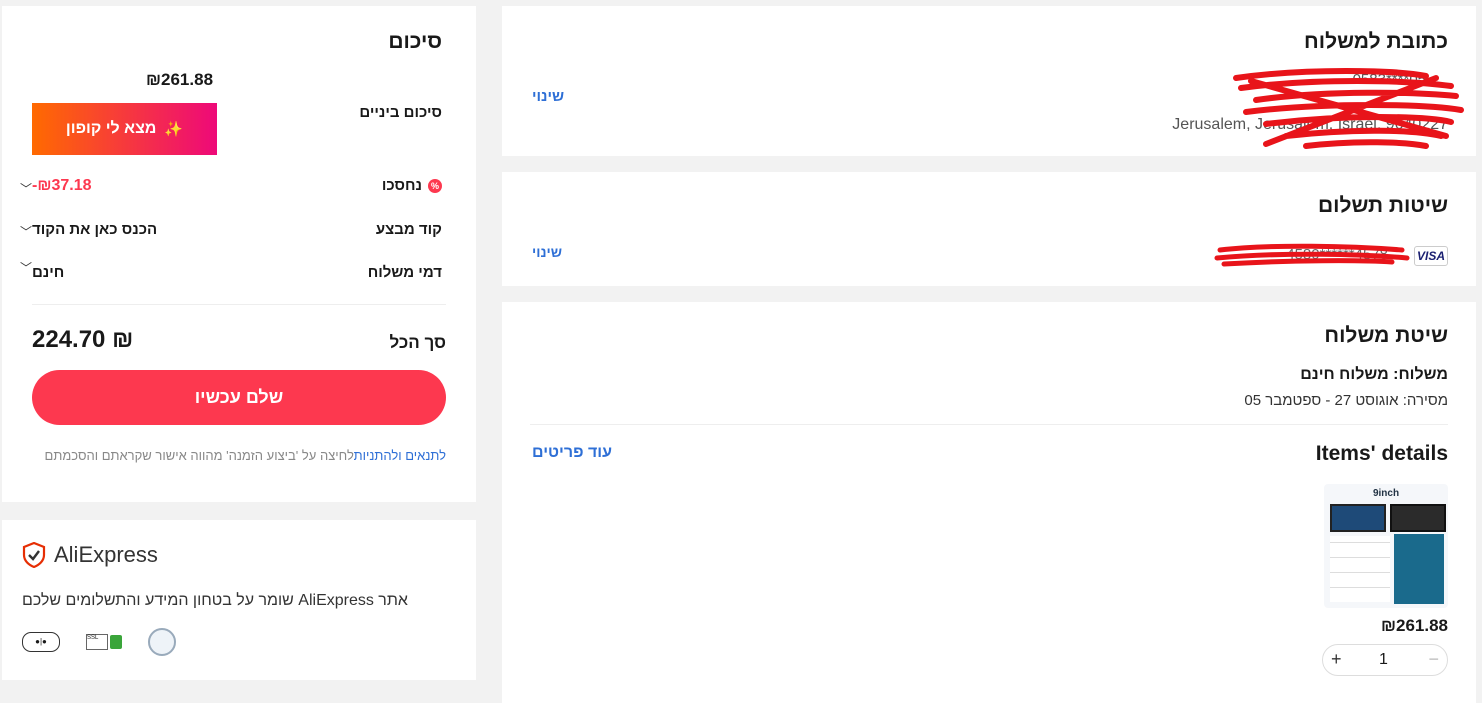  Describe the element at coordinates (548, 96) in the screenshot. I see `change-address-link: שינוי` at that location.